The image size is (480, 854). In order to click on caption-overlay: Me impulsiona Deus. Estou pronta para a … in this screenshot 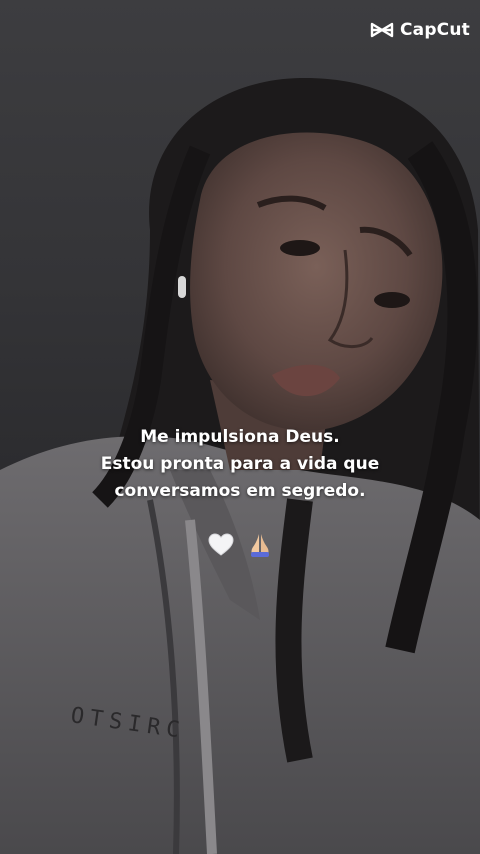, I will do `click(240, 464)`.